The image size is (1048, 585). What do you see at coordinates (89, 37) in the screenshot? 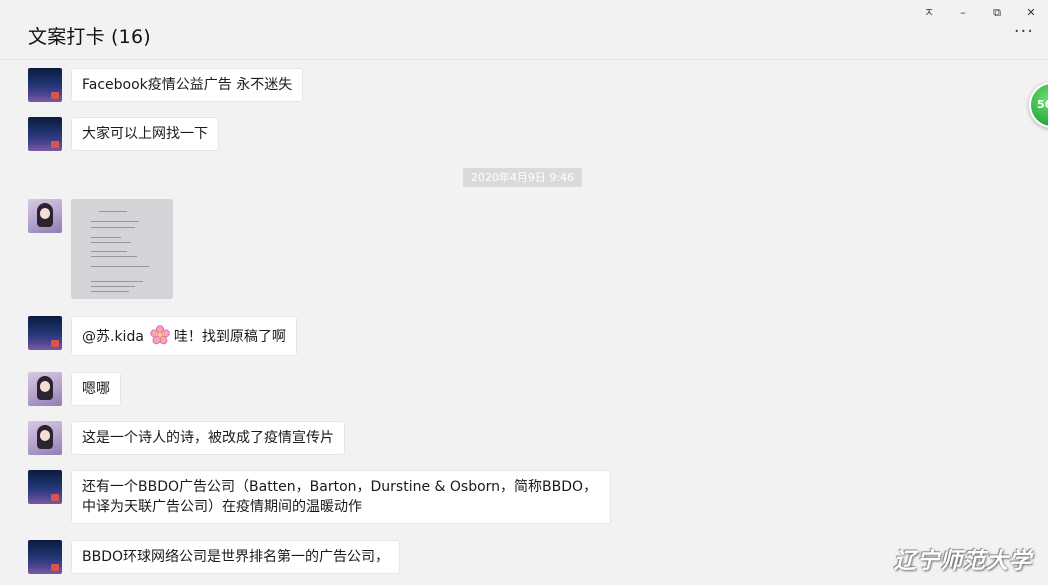
I see `chat-title: 文案打卡 (16)` at bounding box center [89, 37].